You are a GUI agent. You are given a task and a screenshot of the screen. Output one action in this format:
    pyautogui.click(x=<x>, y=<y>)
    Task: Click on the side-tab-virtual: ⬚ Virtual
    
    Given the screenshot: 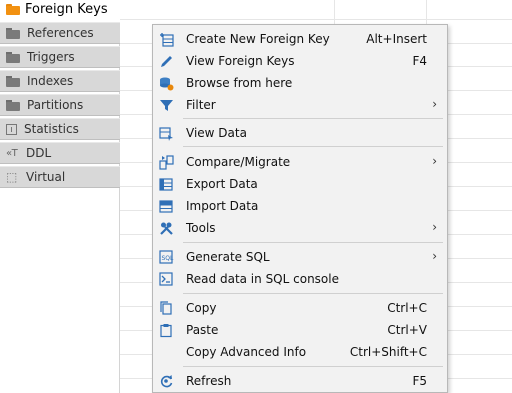 What is the action you would take?
    pyautogui.click(x=60, y=177)
    